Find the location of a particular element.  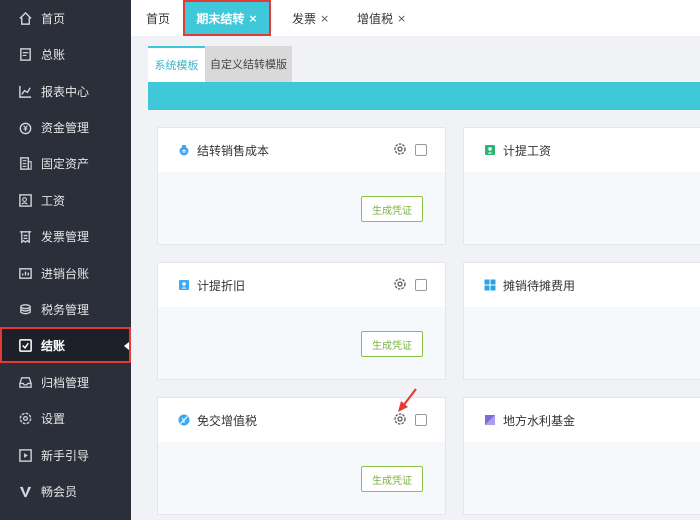

water-fund-icon is located at coordinates (490, 420).